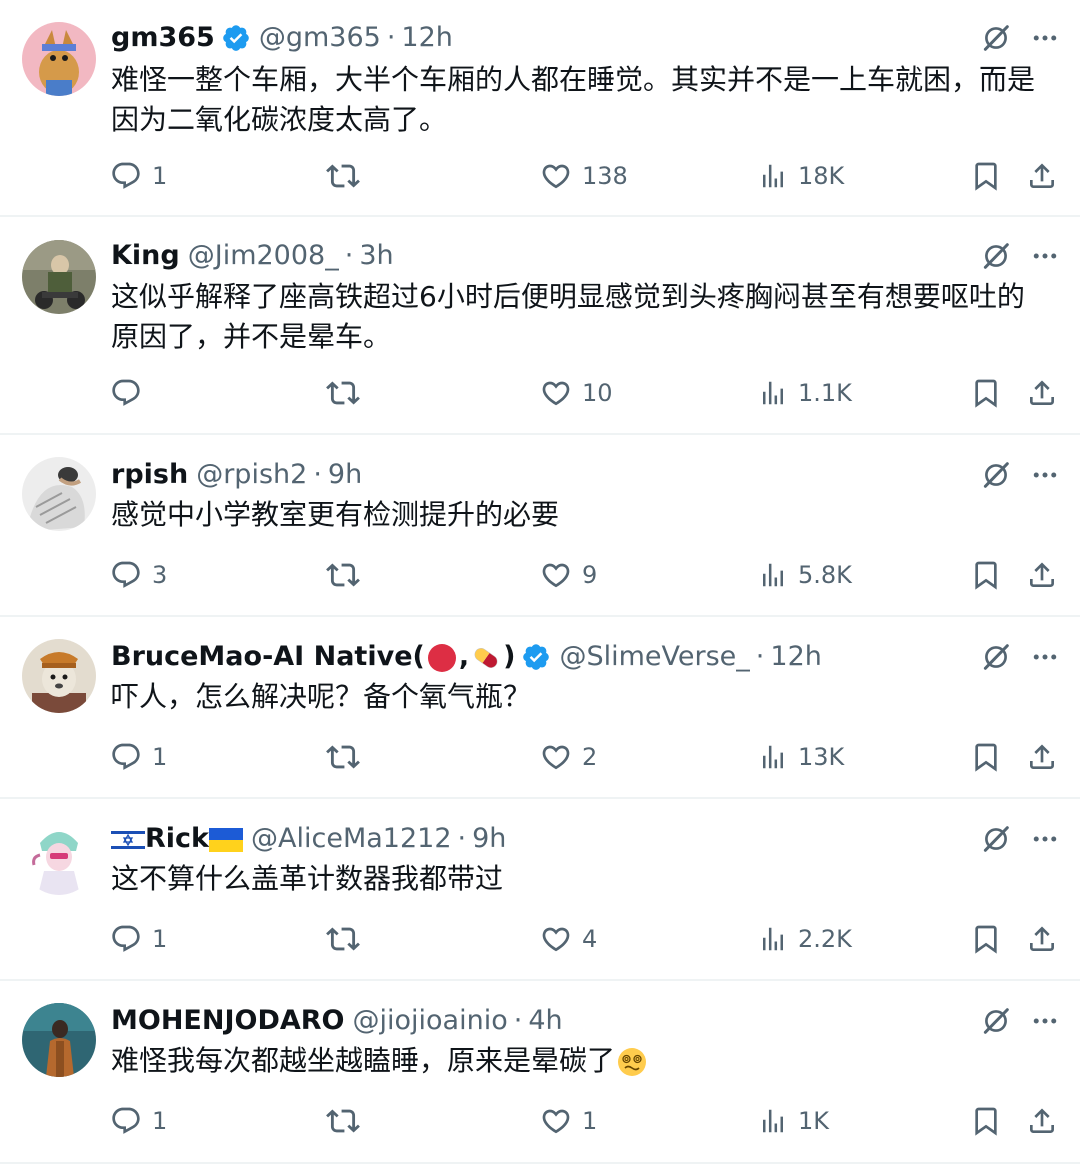 The width and height of the screenshot is (1080, 1164). I want to click on views-button: 1K, so click(793, 1121).